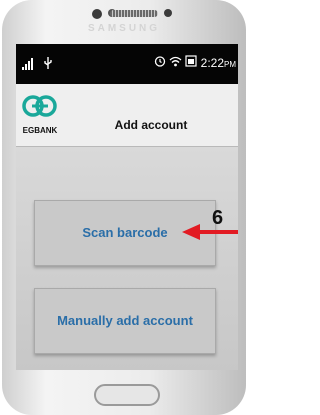  Describe the element at coordinates (39, 106) in the screenshot. I see `egbank-logo-icon` at that location.